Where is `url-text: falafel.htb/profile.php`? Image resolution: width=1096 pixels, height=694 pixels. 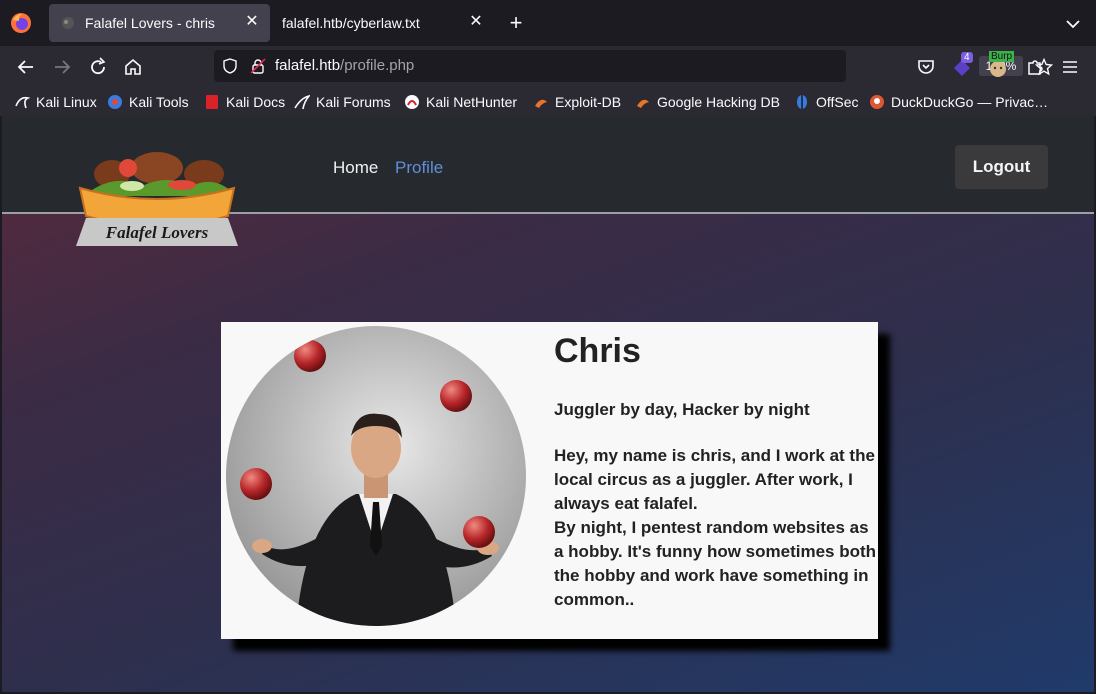 url-text: falafel.htb/profile.php is located at coordinates (344, 65).